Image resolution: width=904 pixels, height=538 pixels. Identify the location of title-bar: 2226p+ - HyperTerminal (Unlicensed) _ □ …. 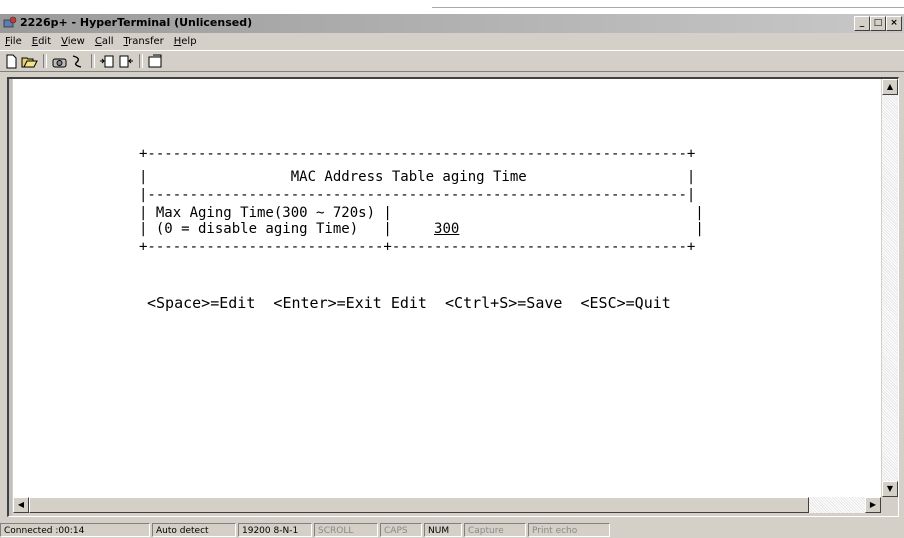
(452, 23).